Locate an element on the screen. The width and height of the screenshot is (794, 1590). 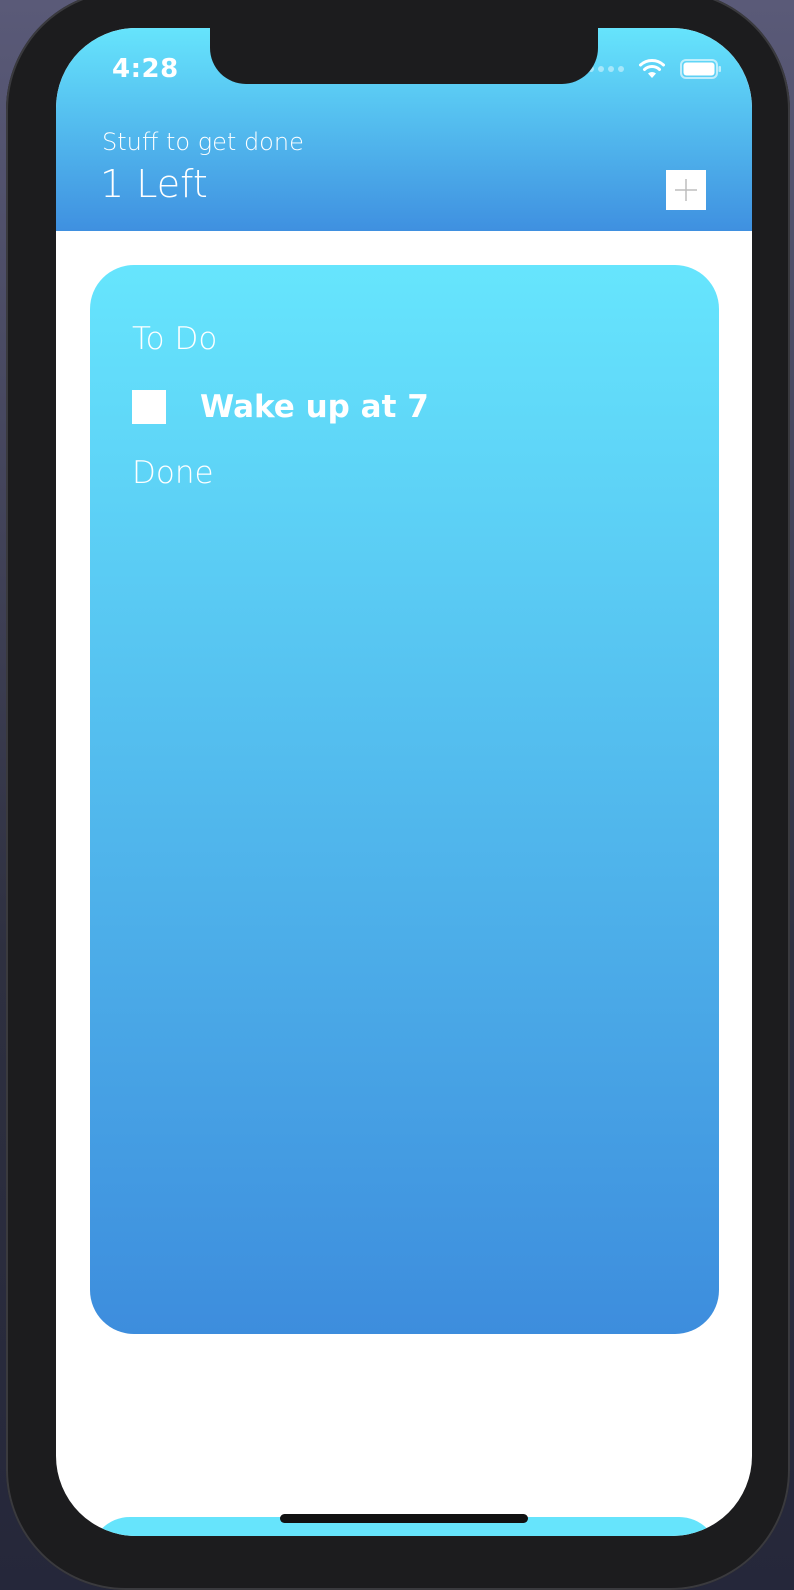
plus-icon is located at coordinates (686, 190).